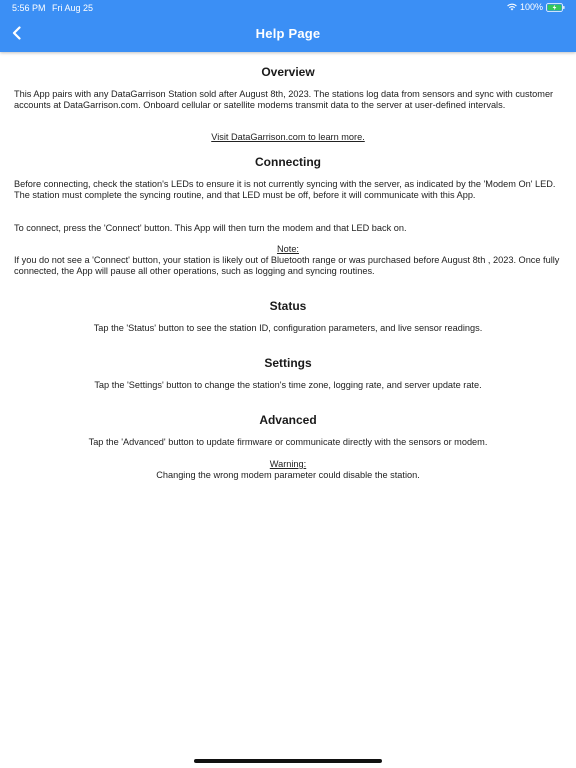 This screenshot has height=768, width=576. What do you see at coordinates (29, 8) in the screenshot?
I see `status-time: 5:56 PM` at bounding box center [29, 8].